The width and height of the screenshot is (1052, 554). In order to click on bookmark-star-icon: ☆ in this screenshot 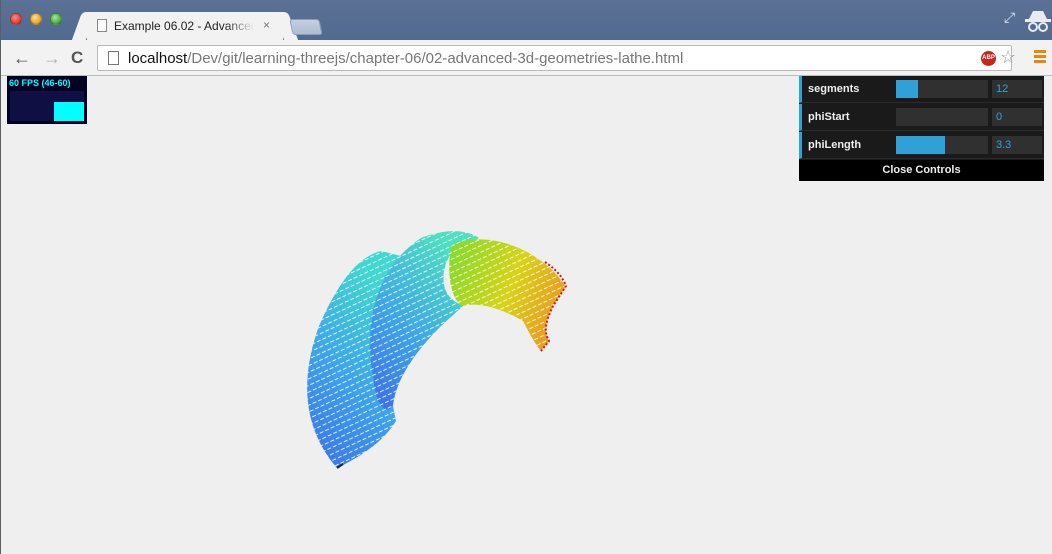, I will do `click(1008, 57)`.